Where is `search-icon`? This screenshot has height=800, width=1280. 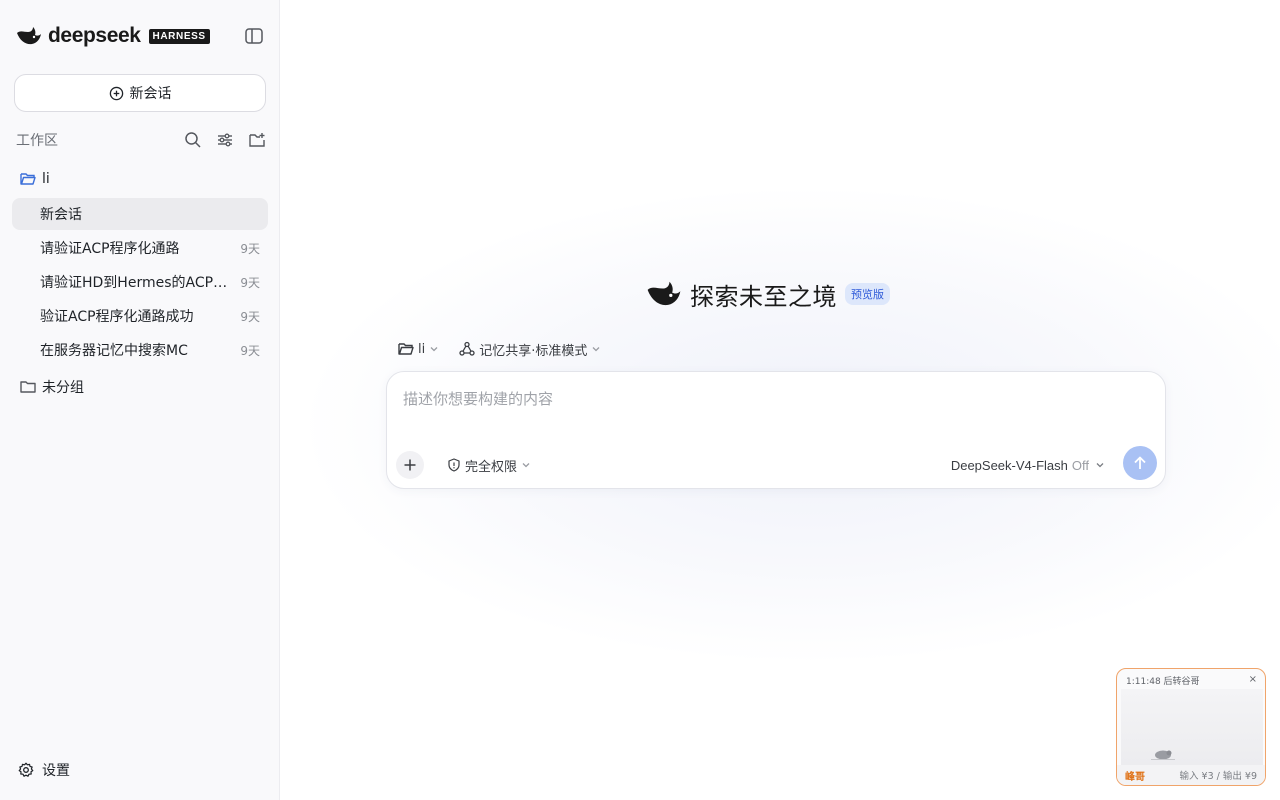
search-icon is located at coordinates (193, 140).